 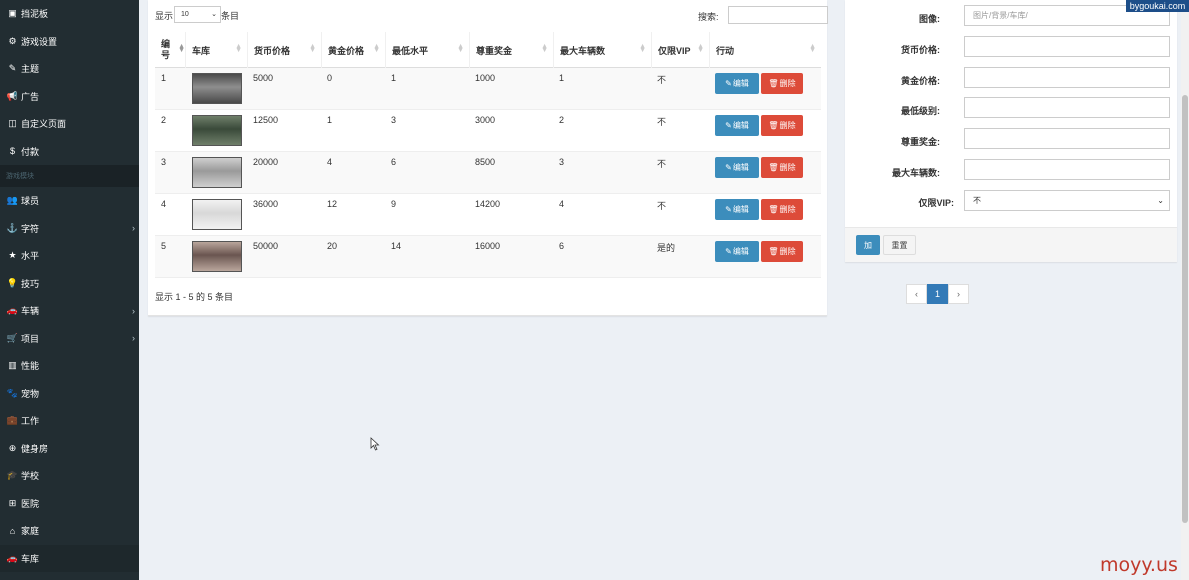 I want to click on sidebar-item-label: 技巧, so click(x=30, y=283).